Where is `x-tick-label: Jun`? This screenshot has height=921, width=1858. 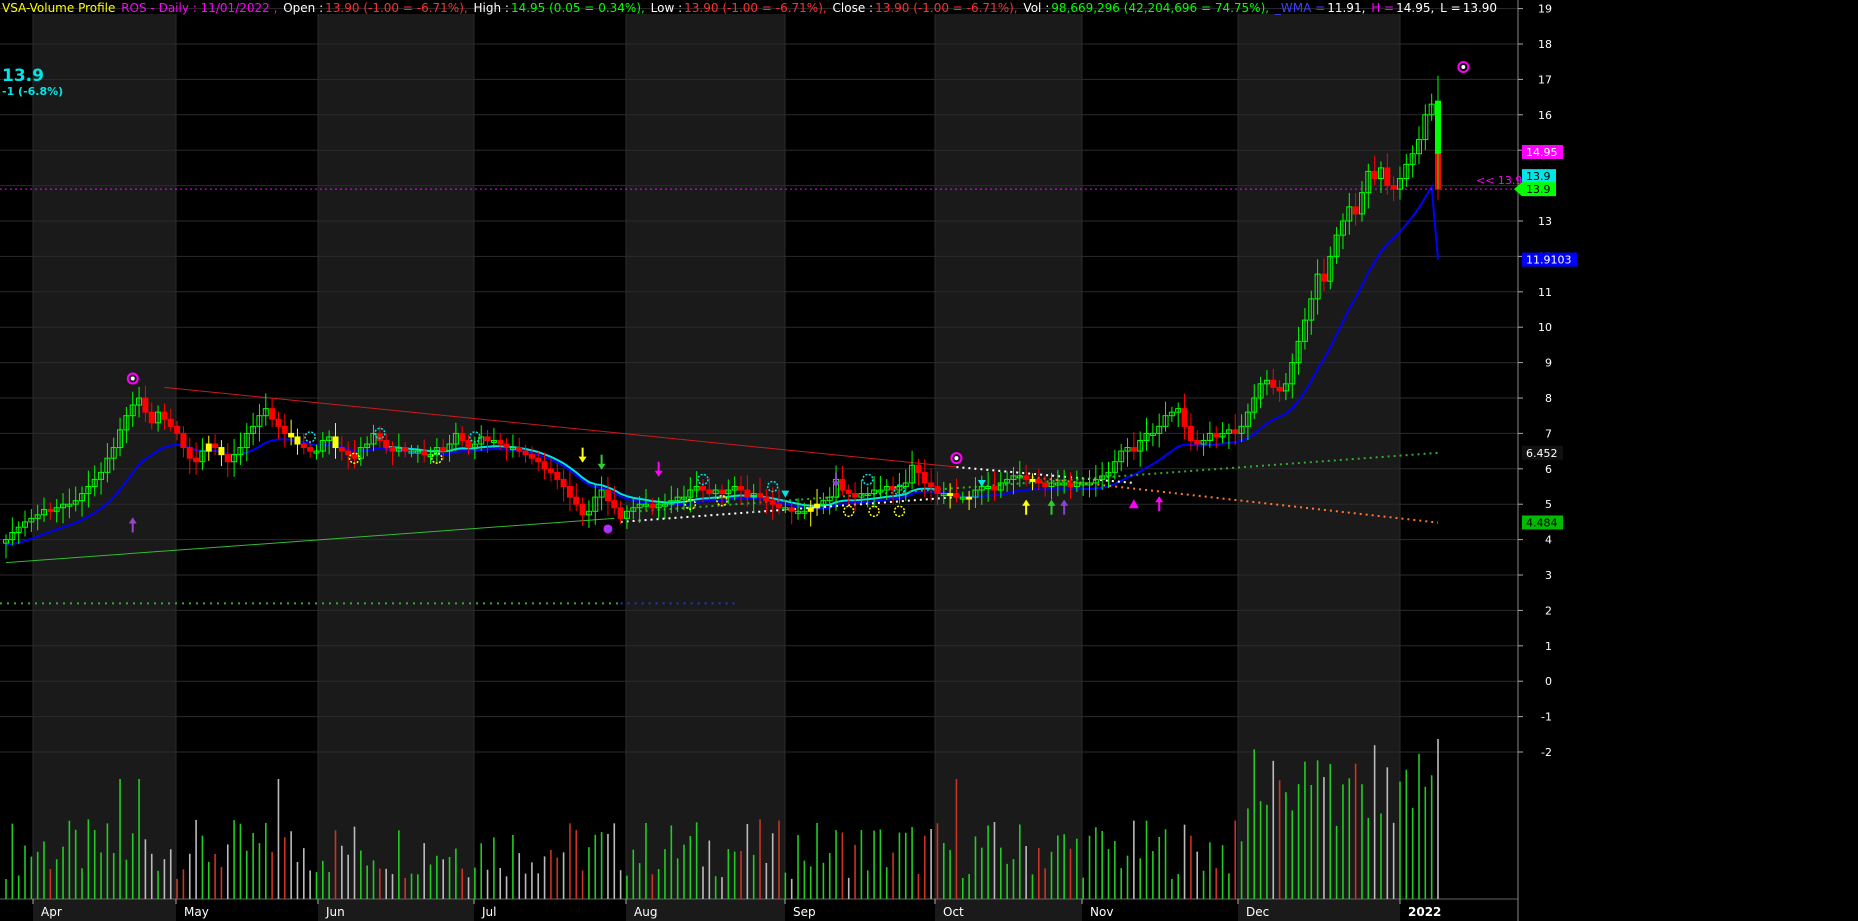 x-tick-label: Jun is located at coordinates (335, 912).